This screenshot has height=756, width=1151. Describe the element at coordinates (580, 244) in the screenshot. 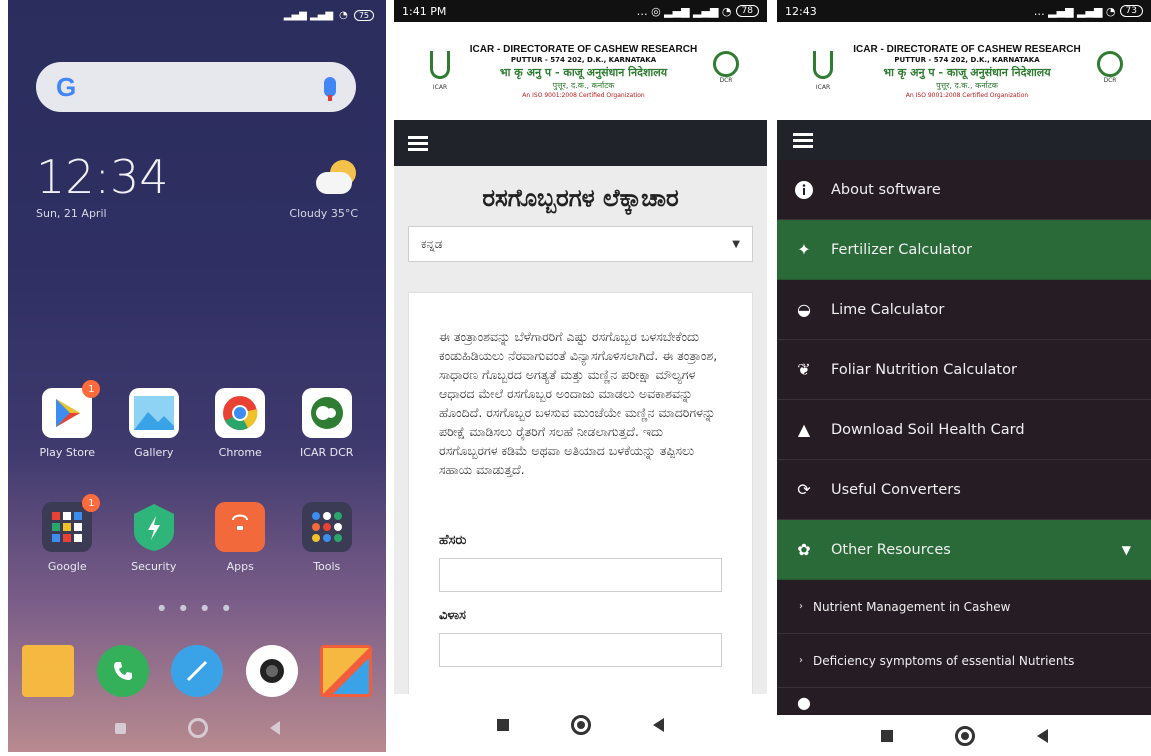

I see `language-select: ಕನ್ನಡ ▼` at that location.